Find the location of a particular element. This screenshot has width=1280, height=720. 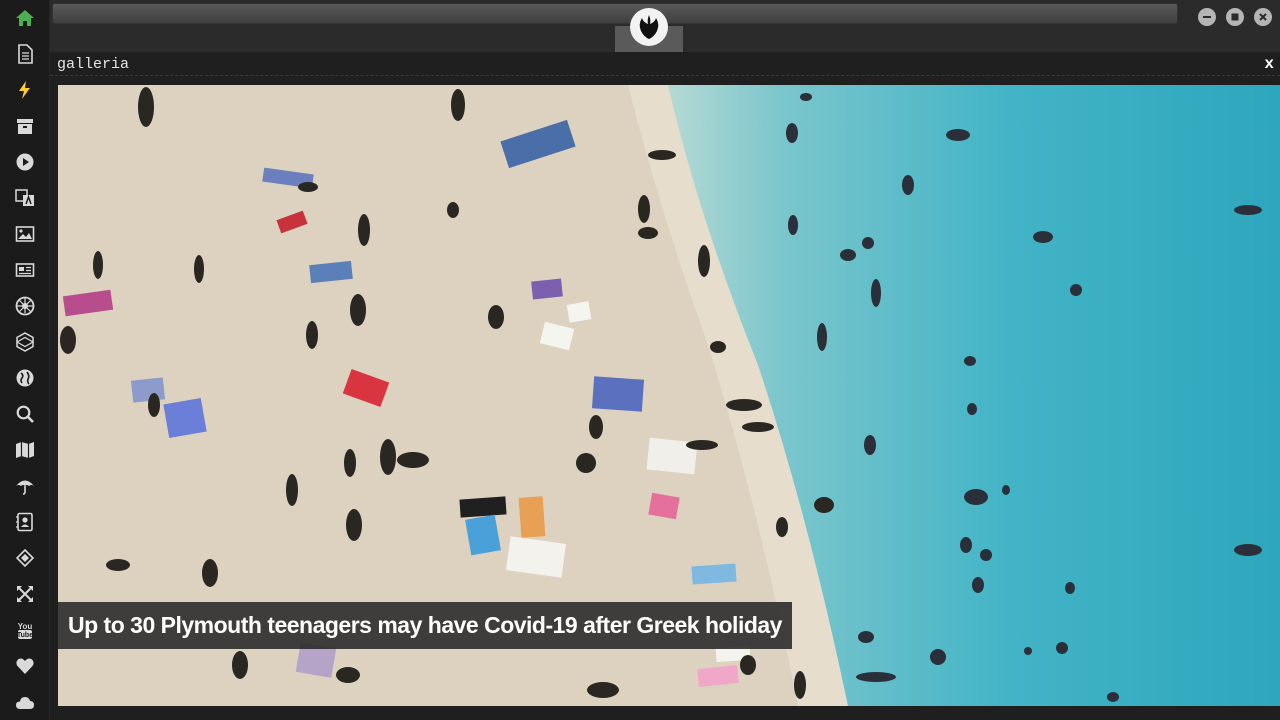

hexagon-icon is located at coordinates (25, 342).